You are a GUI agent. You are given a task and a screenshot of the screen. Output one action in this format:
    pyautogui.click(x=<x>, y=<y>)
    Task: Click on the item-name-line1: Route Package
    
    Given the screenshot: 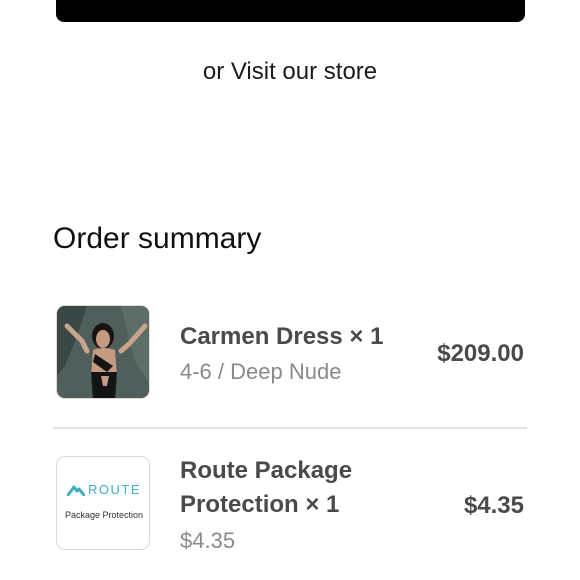 What is the action you would take?
    pyautogui.click(x=266, y=470)
    